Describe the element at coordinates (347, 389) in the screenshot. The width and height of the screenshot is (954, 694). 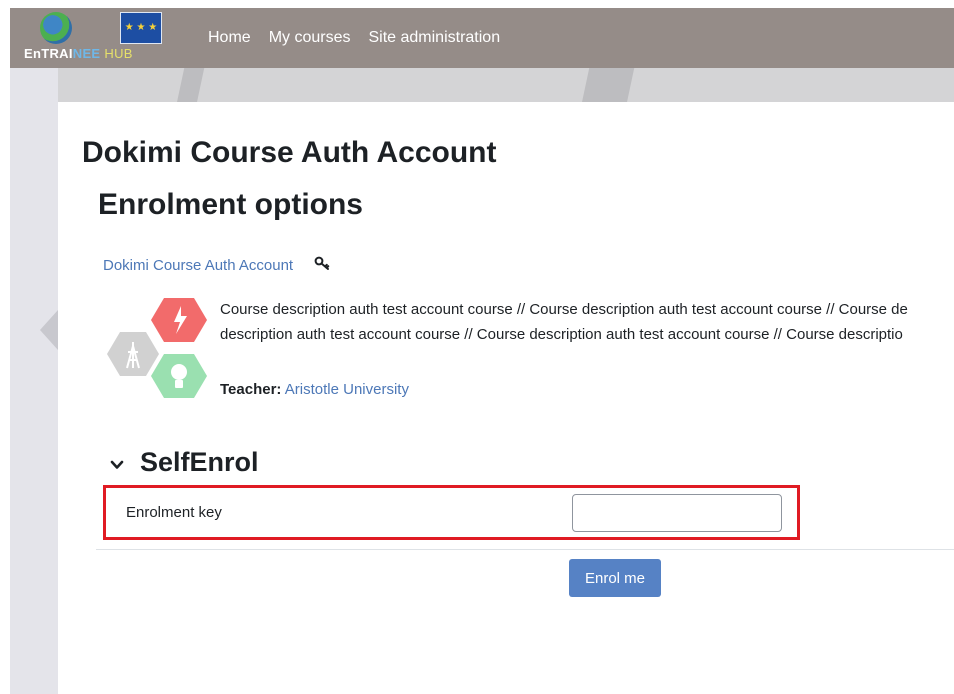
I see `teacher-link: Aristotle University` at that location.